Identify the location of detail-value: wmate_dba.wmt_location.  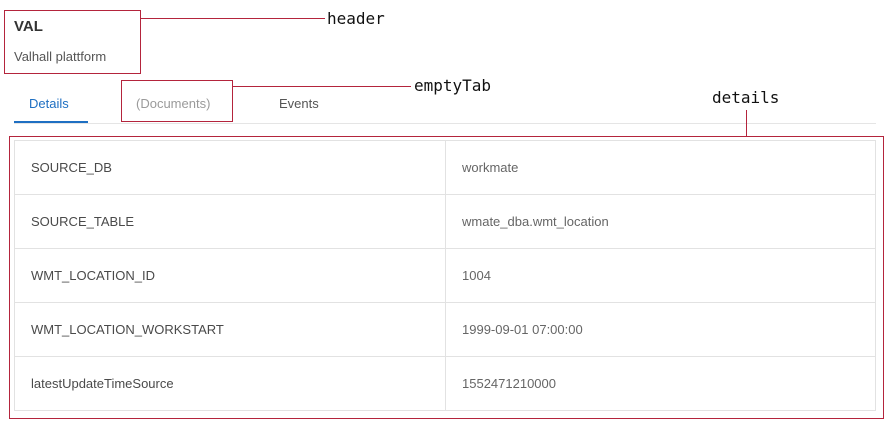
(660, 221).